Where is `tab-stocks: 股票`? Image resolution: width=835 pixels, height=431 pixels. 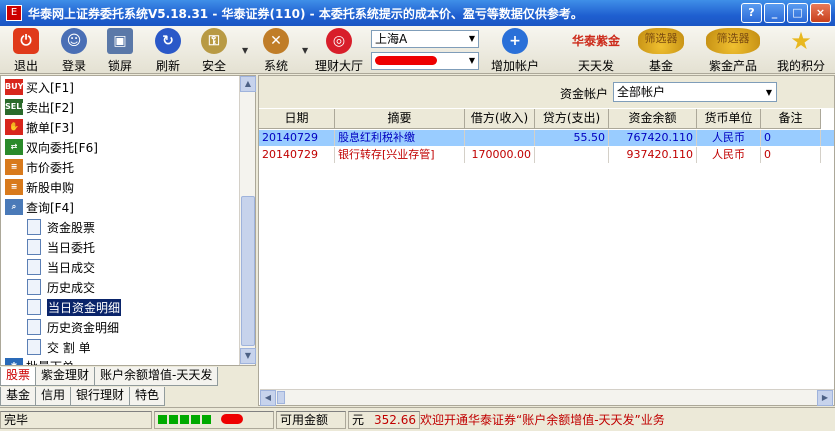
tab-stocks: 股票 is located at coordinates (18, 376).